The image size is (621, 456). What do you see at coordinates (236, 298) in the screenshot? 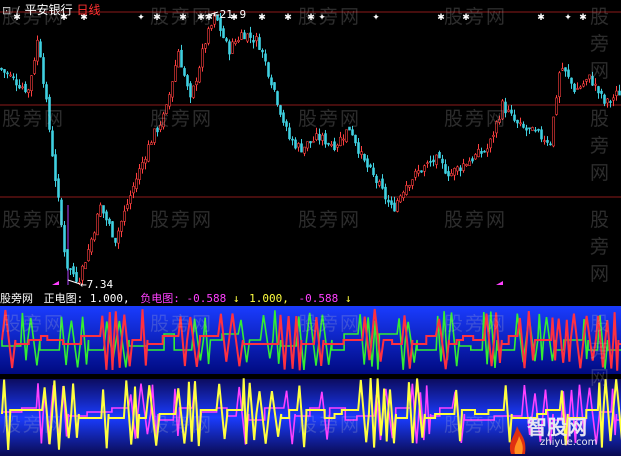
I see `down-arrow-icon: ↓` at bounding box center [236, 298].